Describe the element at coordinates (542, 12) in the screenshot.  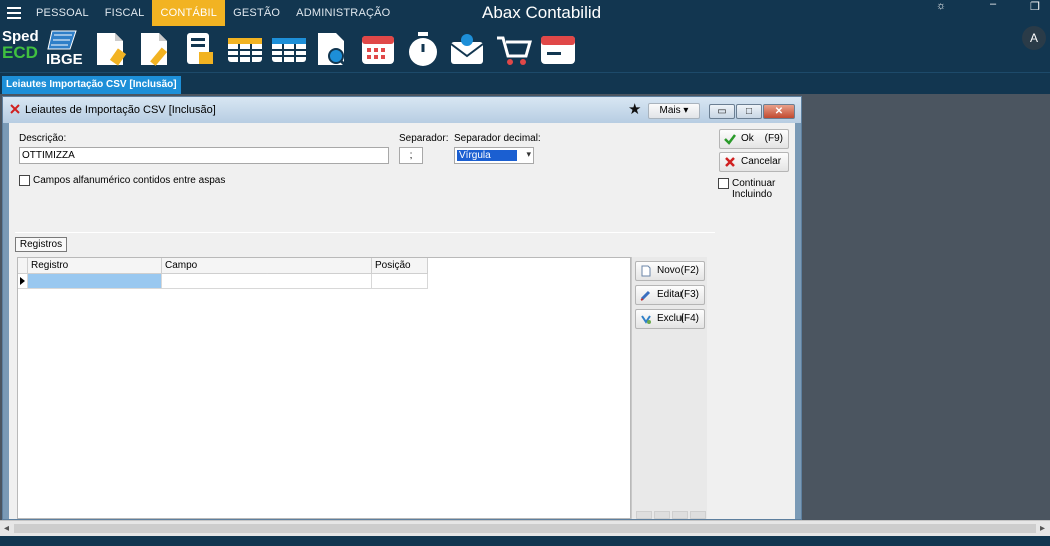
I see `app-title: Abax Contabilid` at that location.